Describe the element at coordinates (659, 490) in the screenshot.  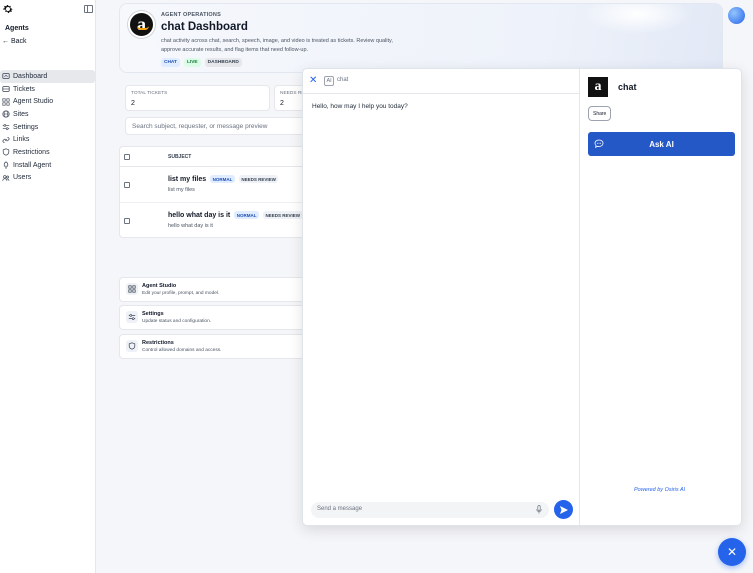
I see `powered-by-link: Powered by Osiris AI` at that location.